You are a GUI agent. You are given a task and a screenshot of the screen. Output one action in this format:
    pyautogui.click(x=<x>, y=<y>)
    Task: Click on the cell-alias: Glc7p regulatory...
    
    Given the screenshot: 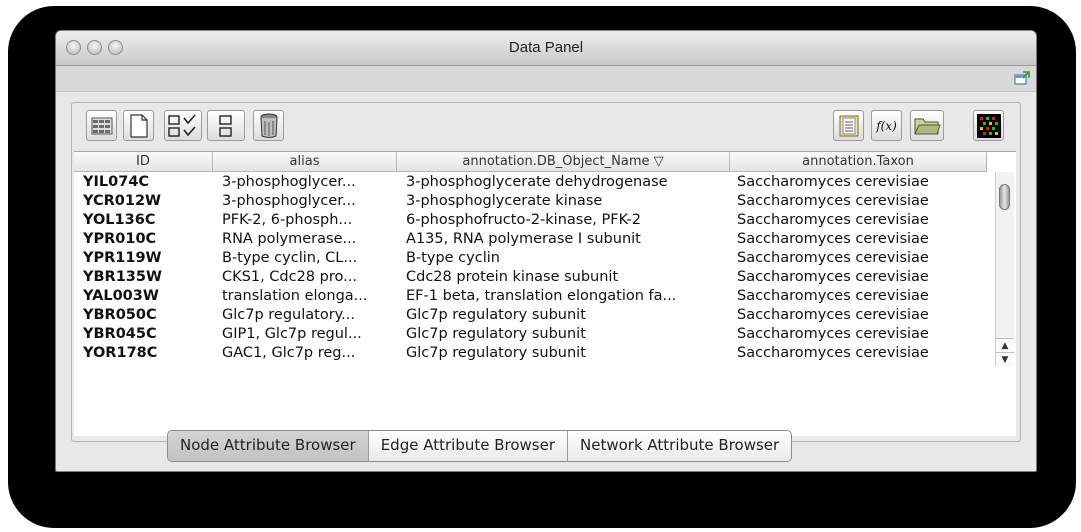 What is the action you would take?
    pyautogui.click(x=289, y=315)
    